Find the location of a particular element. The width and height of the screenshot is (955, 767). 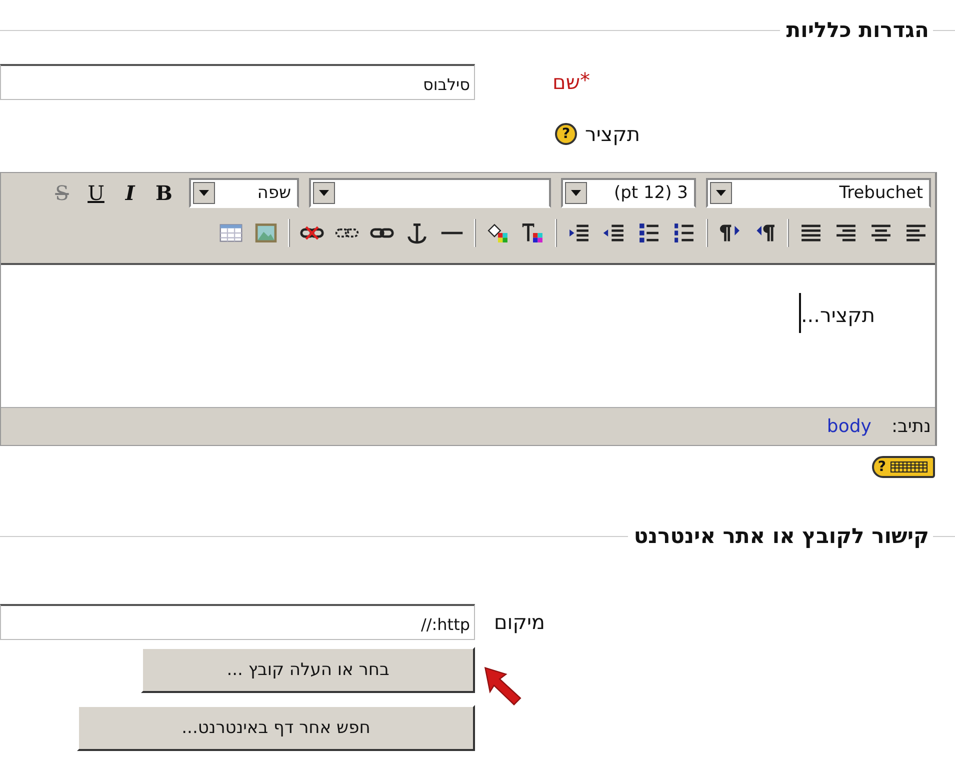

keyboard-icon is located at coordinates (909, 467).